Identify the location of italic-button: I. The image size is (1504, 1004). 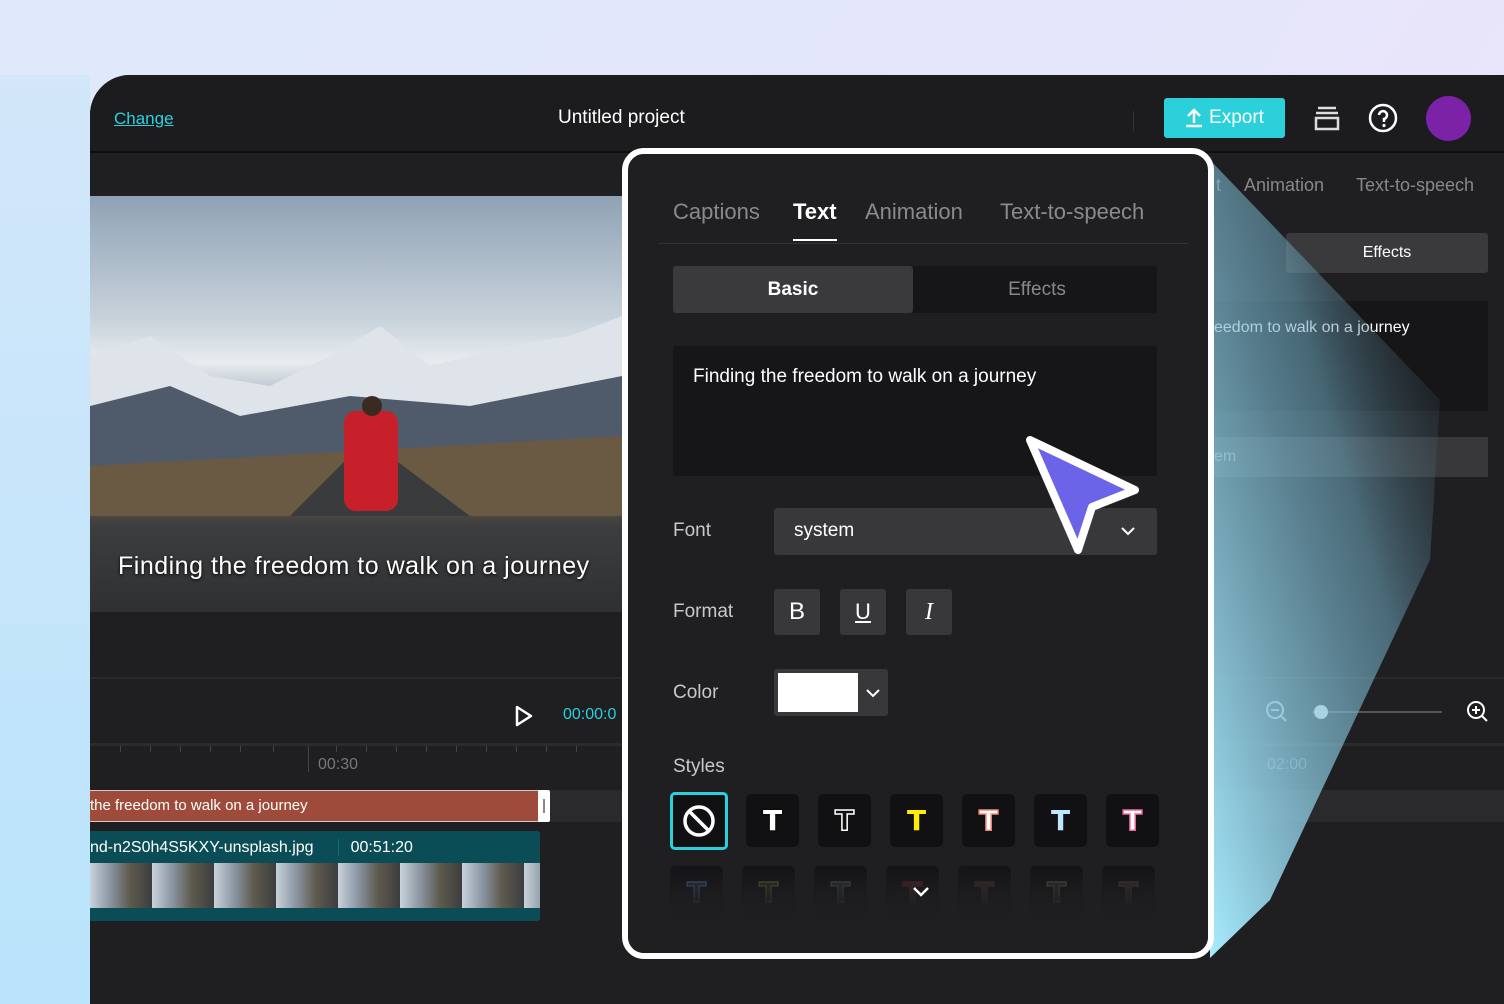
(929, 612).